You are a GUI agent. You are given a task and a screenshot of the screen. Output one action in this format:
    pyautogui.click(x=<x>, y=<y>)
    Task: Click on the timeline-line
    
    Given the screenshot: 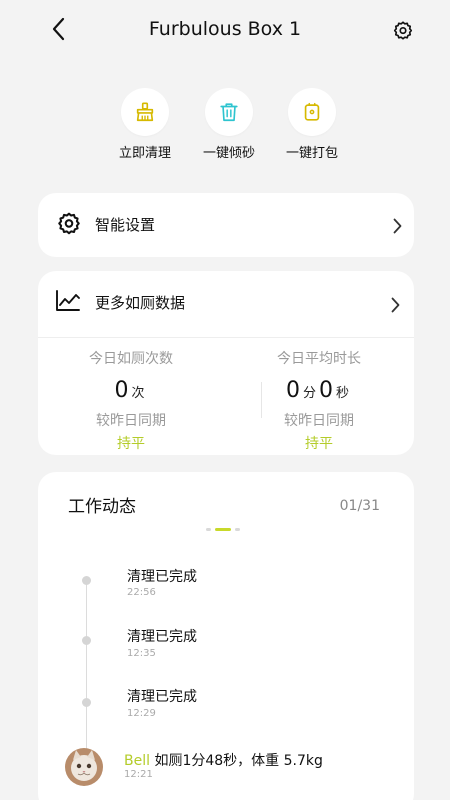 What is the action you would take?
    pyautogui.click(x=86, y=670)
    